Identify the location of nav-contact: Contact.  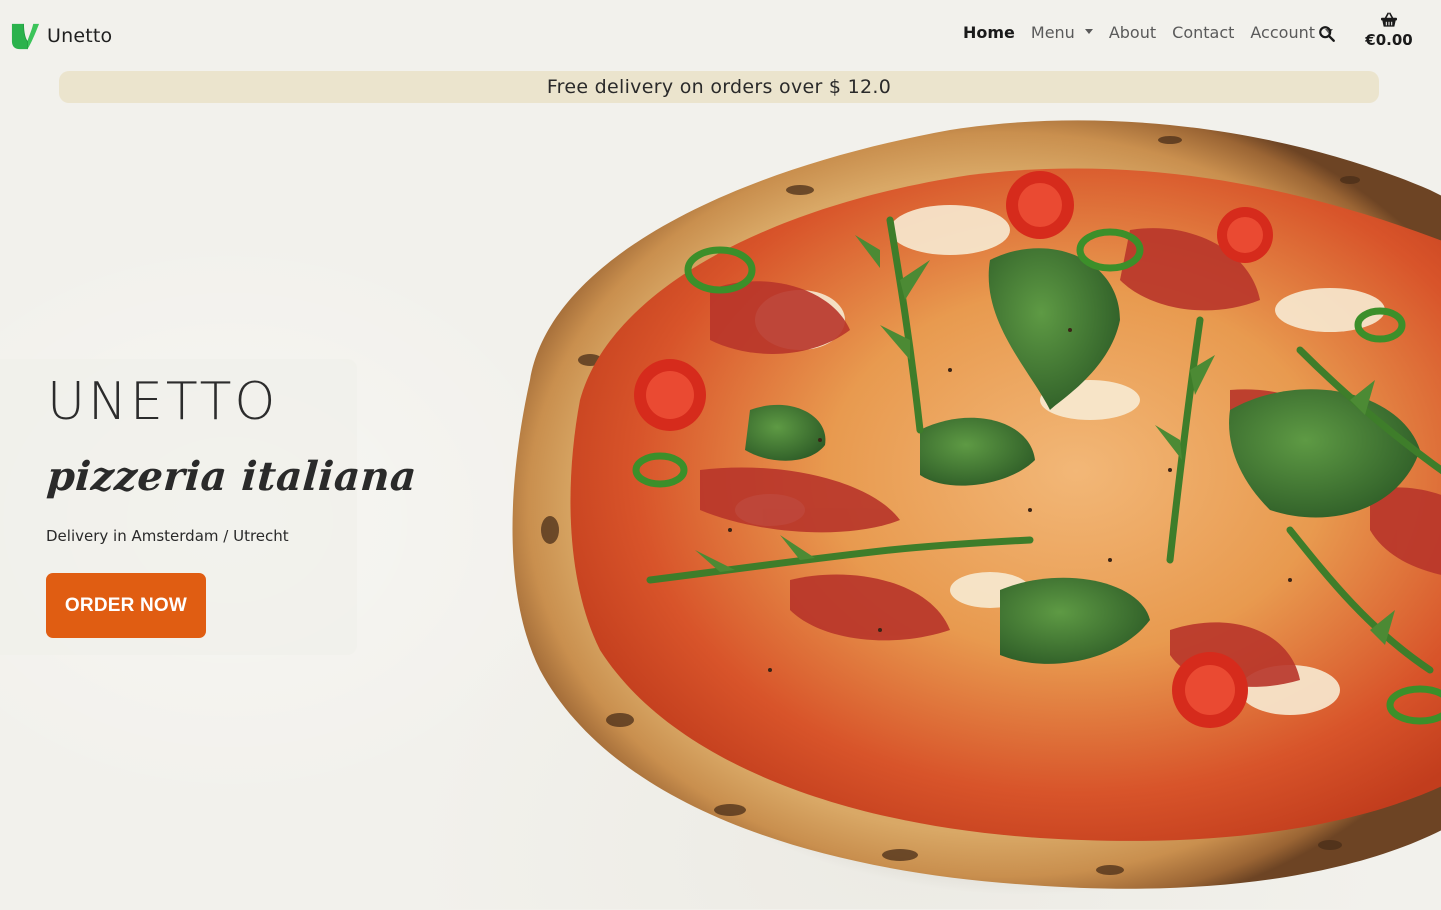
(1203, 32).